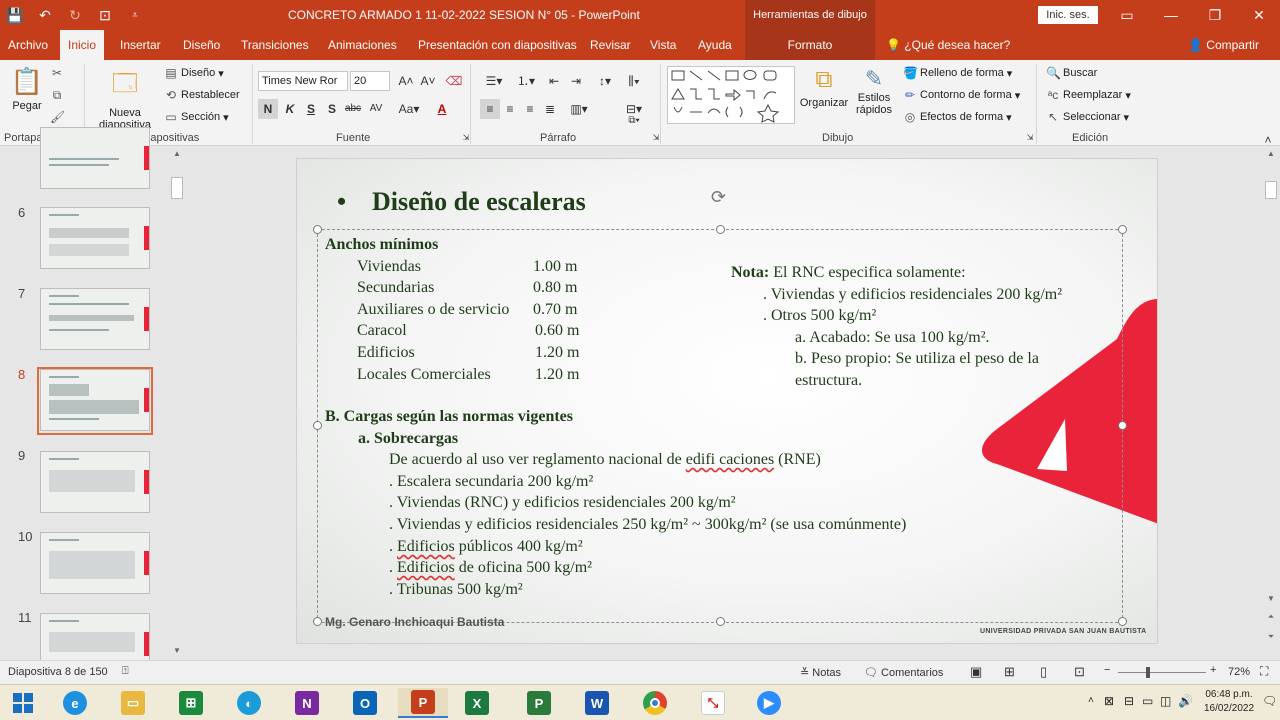 This screenshot has width=1280, height=720. What do you see at coordinates (1109, 701) in the screenshot?
I see `tray-app-icon: ⊠` at bounding box center [1109, 701].